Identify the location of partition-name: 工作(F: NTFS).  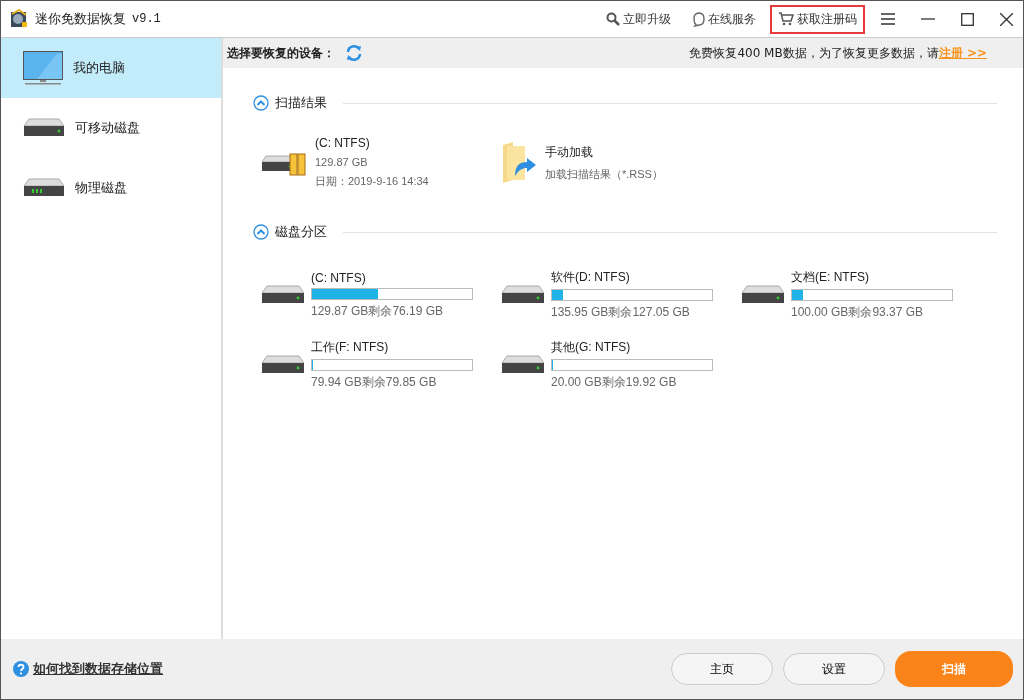
(350, 347).